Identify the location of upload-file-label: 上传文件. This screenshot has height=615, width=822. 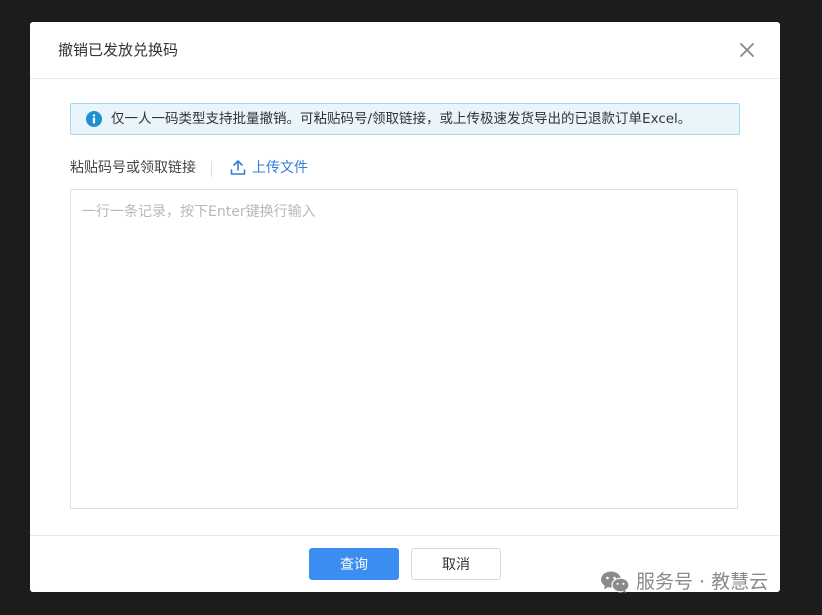
(280, 168).